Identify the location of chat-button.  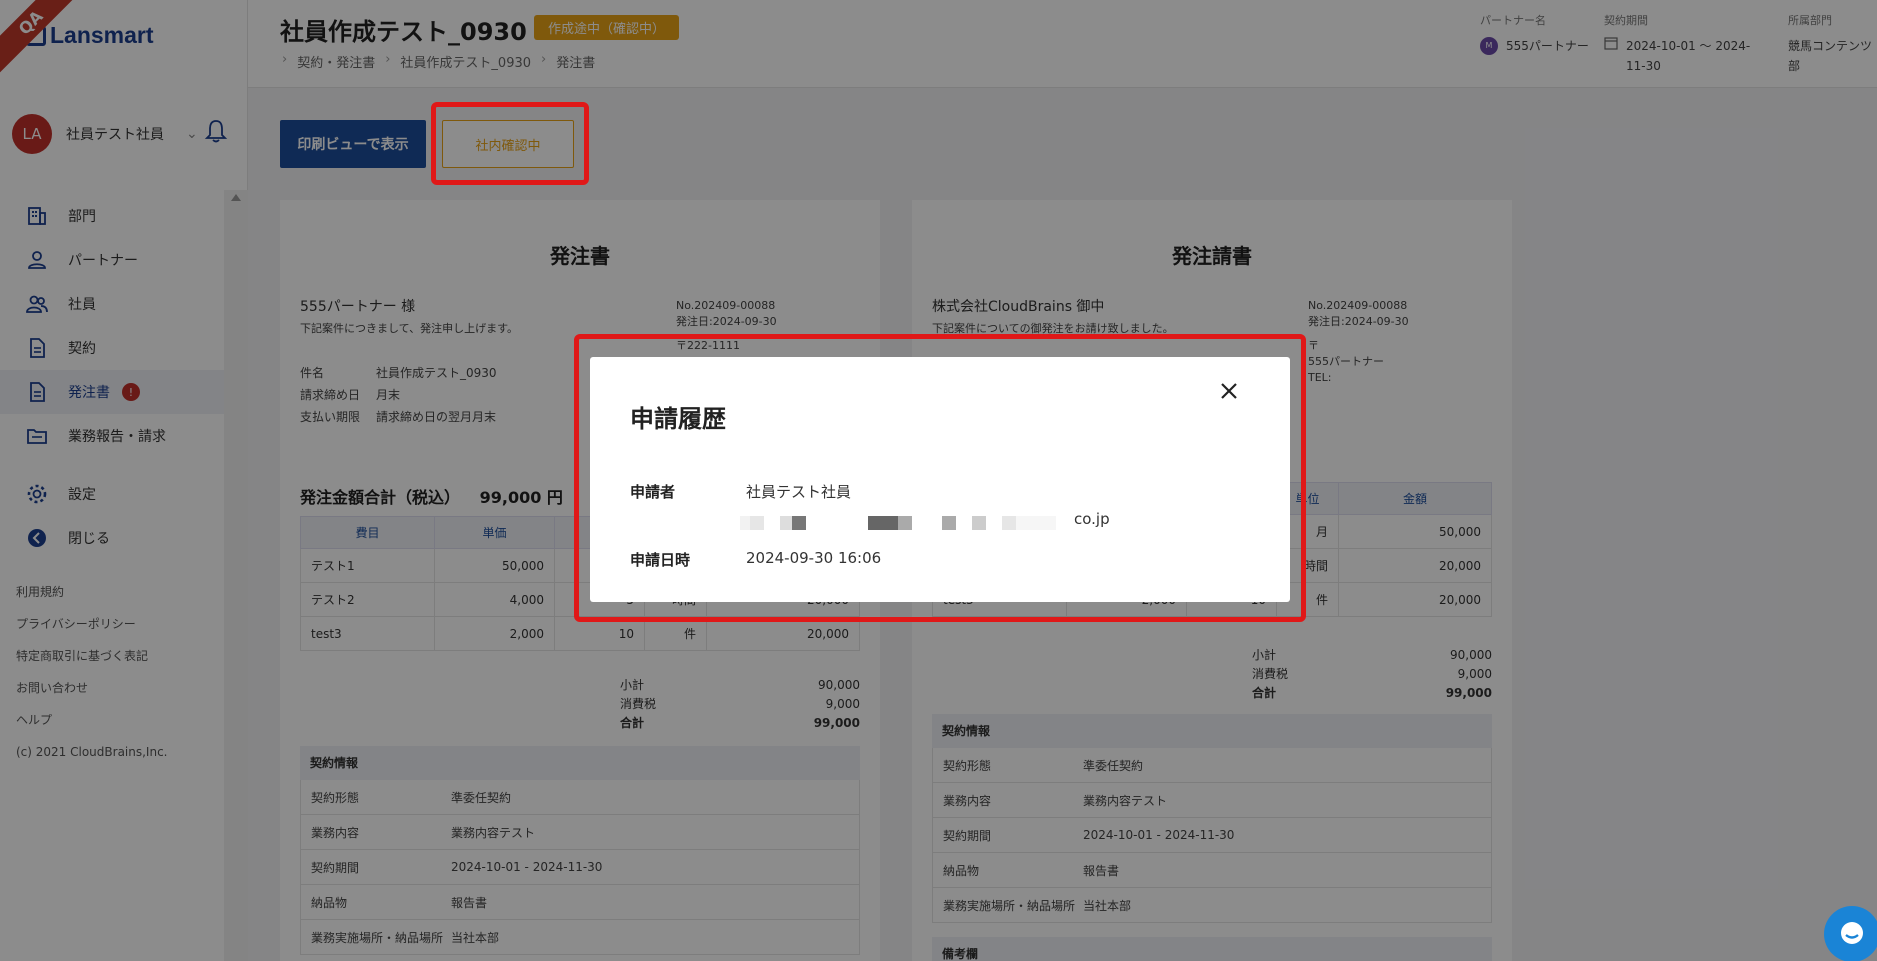
(1850, 933).